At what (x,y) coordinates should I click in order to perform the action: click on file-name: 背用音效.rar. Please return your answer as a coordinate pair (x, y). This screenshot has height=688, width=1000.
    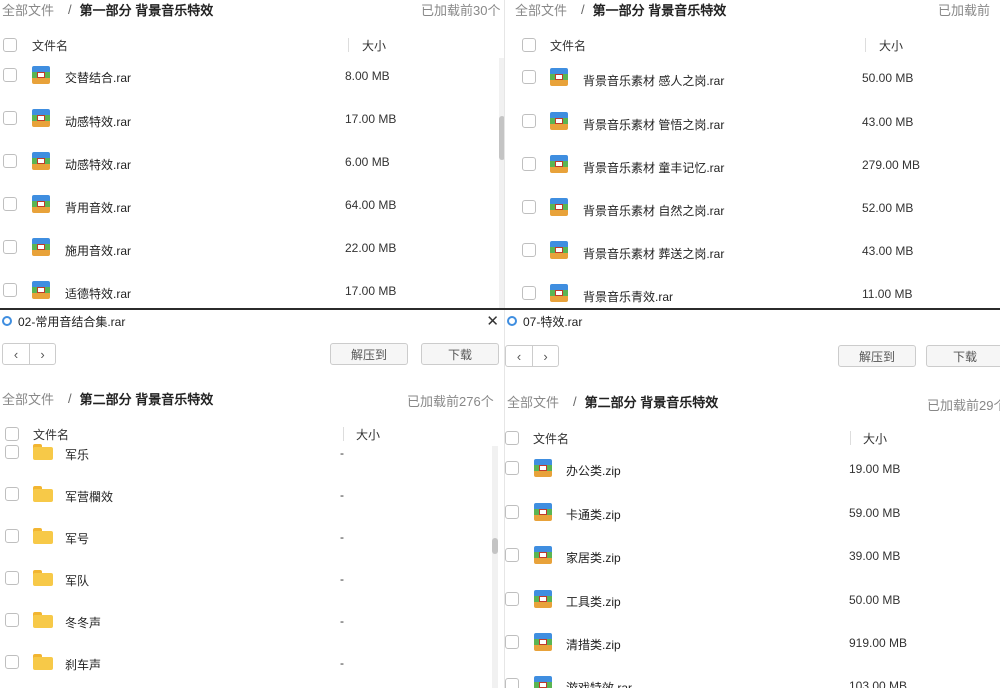
    Looking at the image, I should click on (98, 207).